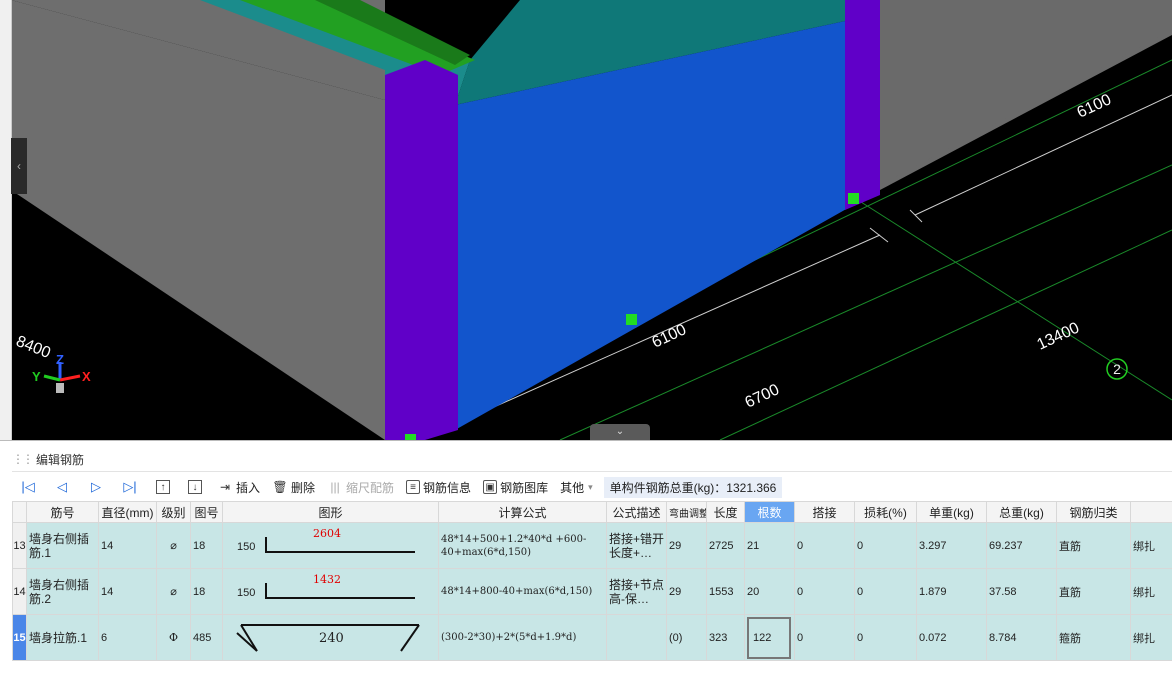 The image size is (1172, 674). What do you see at coordinates (17, 459) in the screenshot?
I see `grip-icon: ⋮⋮` at bounding box center [17, 459].